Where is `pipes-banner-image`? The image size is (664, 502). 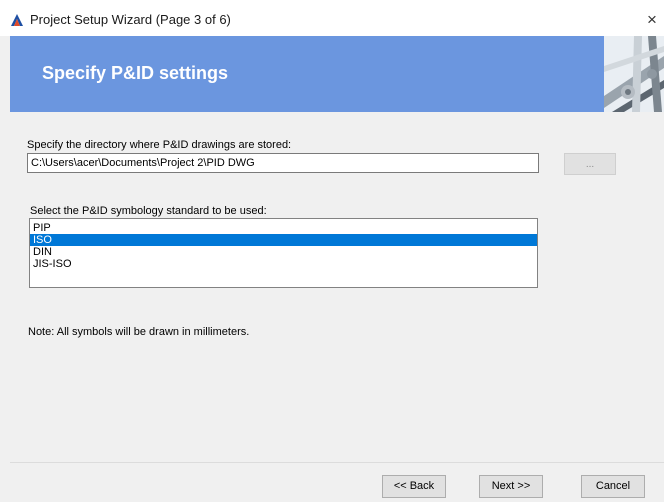
pipes-banner-image is located at coordinates (634, 74).